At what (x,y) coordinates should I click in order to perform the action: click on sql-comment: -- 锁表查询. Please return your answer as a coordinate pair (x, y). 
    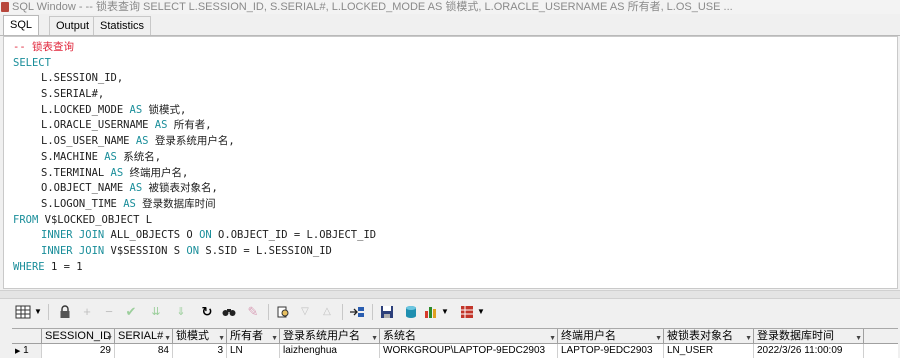
    Looking at the image, I should click on (43, 47).